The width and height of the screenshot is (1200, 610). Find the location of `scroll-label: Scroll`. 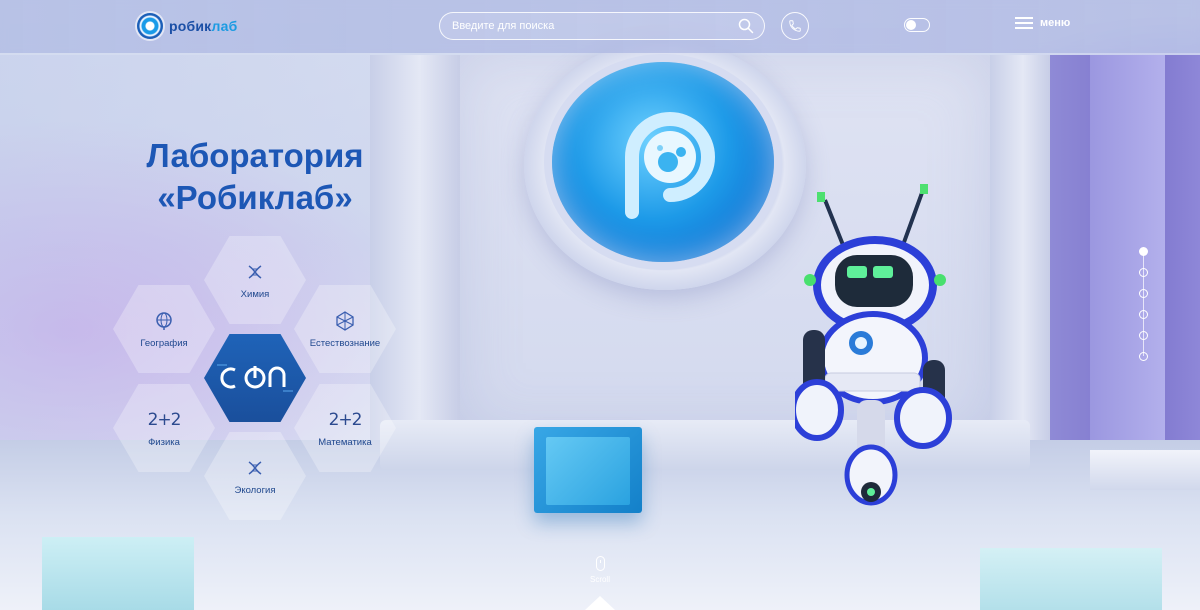

scroll-label: Scroll is located at coordinates (599, 579).